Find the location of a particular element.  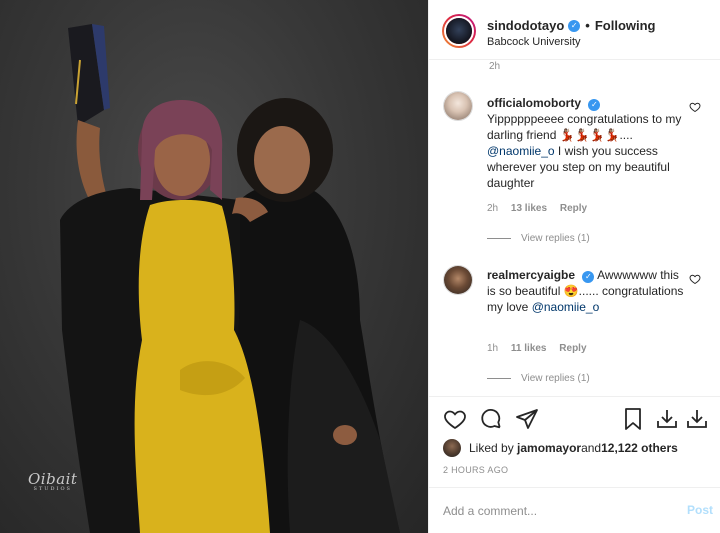

add-comment-bar: Post is located at coordinates (574, 510).